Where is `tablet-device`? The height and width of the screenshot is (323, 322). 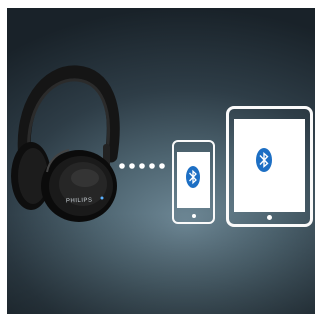
tablet-device is located at coordinates (269, 166).